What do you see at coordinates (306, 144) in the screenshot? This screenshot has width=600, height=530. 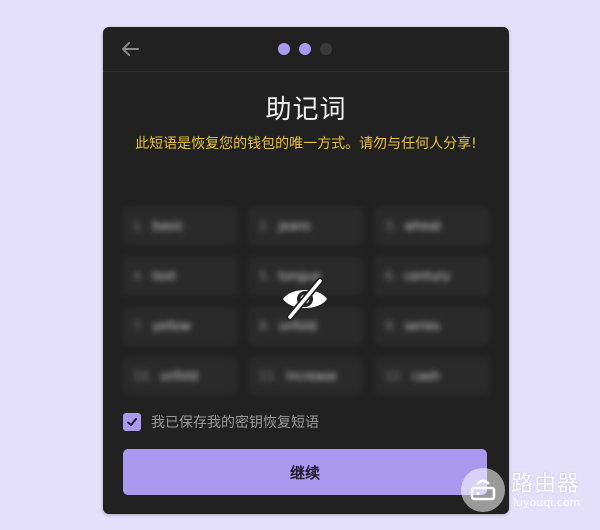 I see `warning-text: 此短语是恢复您的钱包的唯一方式。请勿与任何人分享!` at bounding box center [306, 144].